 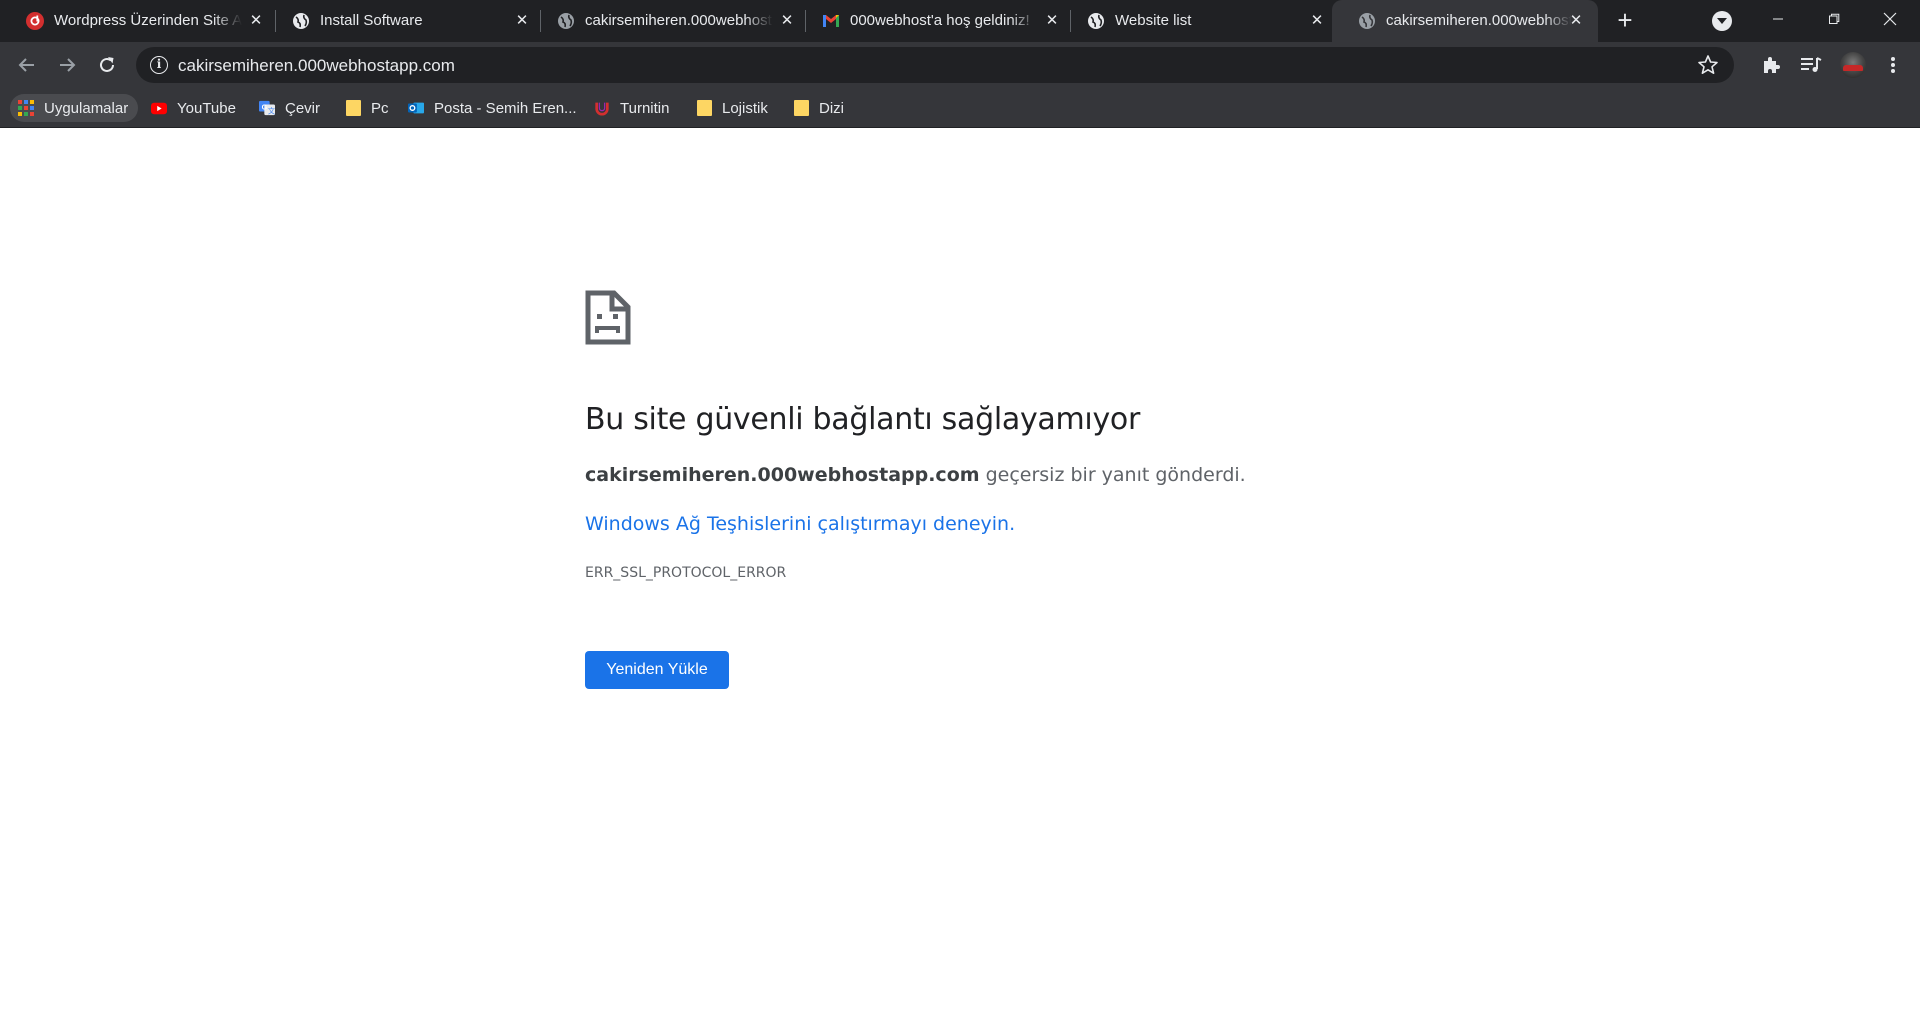 What do you see at coordinates (1771, 65) in the screenshot?
I see `extensions-puzzle-icon` at bounding box center [1771, 65].